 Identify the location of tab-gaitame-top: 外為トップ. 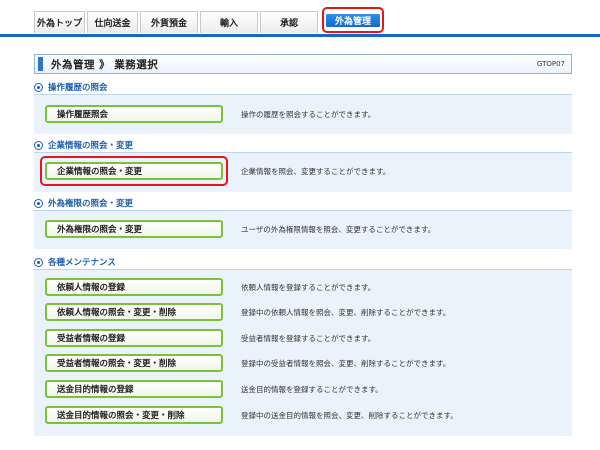
(59, 22).